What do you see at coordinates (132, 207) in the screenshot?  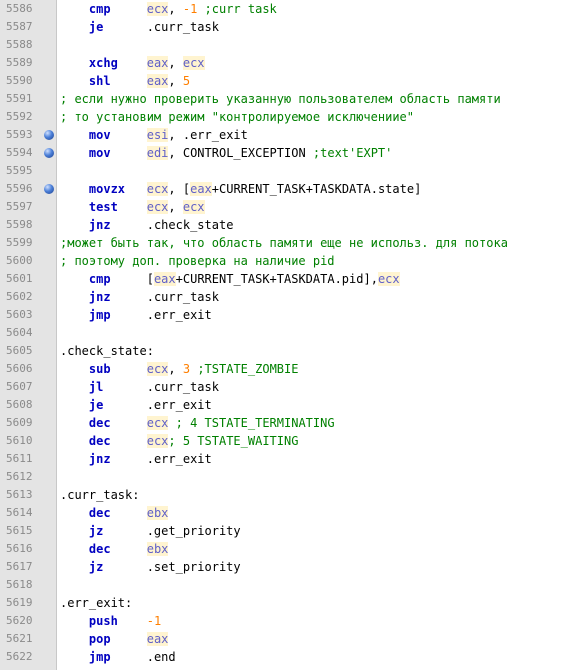 I see `code-text: test ecx, ecx` at bounding box center [132, 207].